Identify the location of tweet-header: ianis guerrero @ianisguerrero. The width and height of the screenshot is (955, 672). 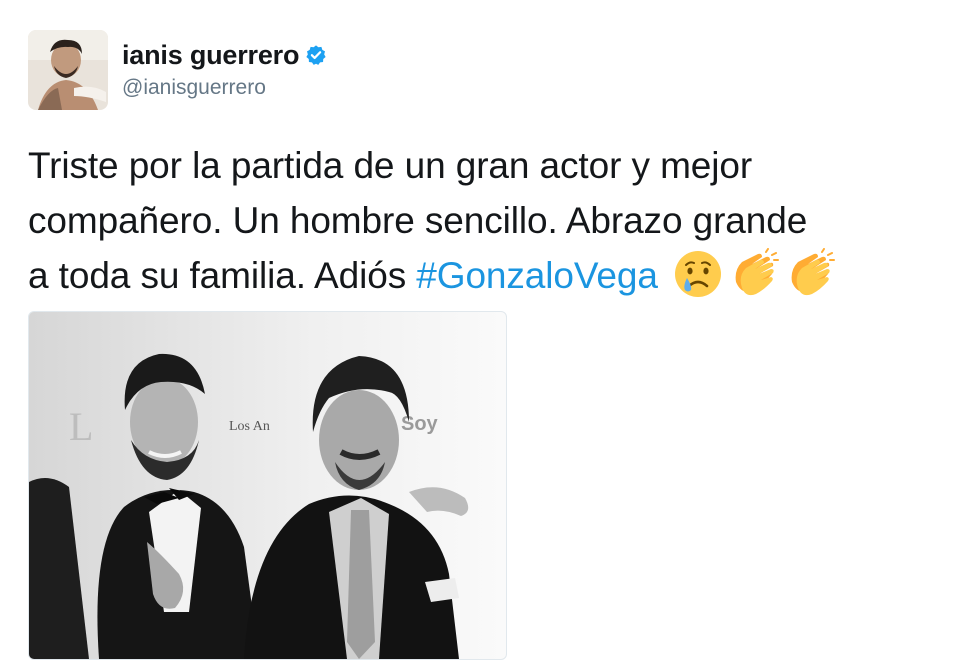
(177, 70).